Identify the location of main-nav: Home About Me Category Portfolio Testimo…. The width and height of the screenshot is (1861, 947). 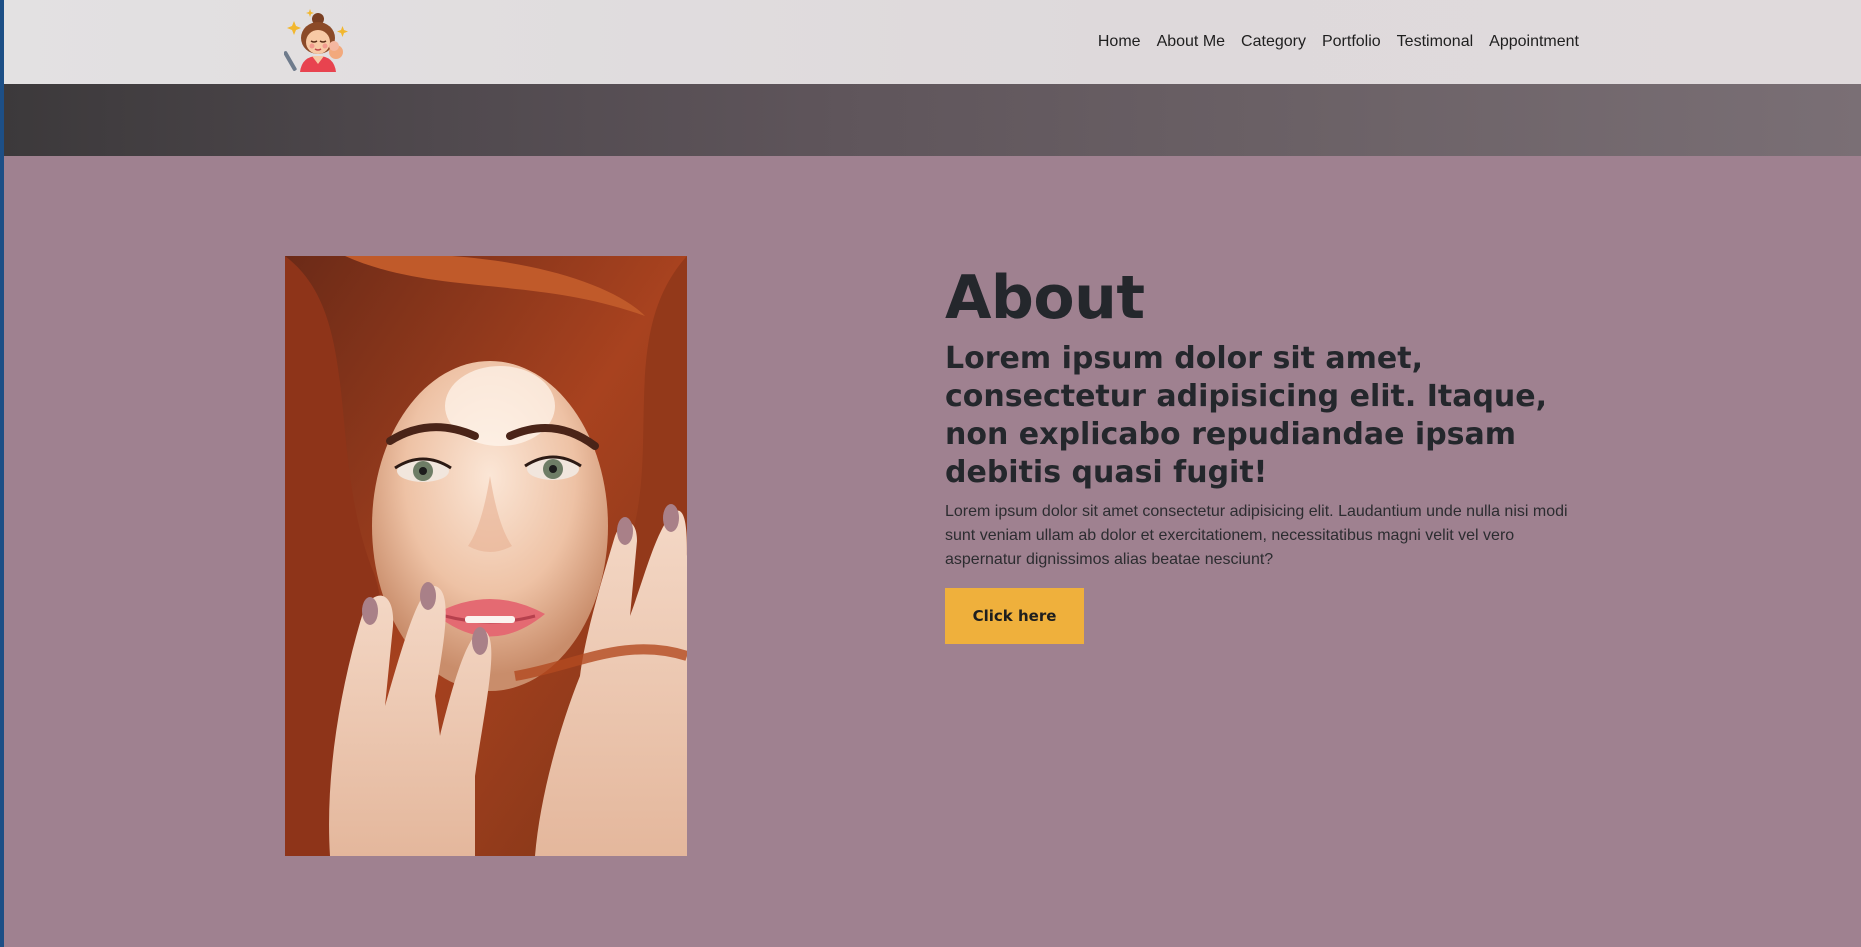
(1338, 42).